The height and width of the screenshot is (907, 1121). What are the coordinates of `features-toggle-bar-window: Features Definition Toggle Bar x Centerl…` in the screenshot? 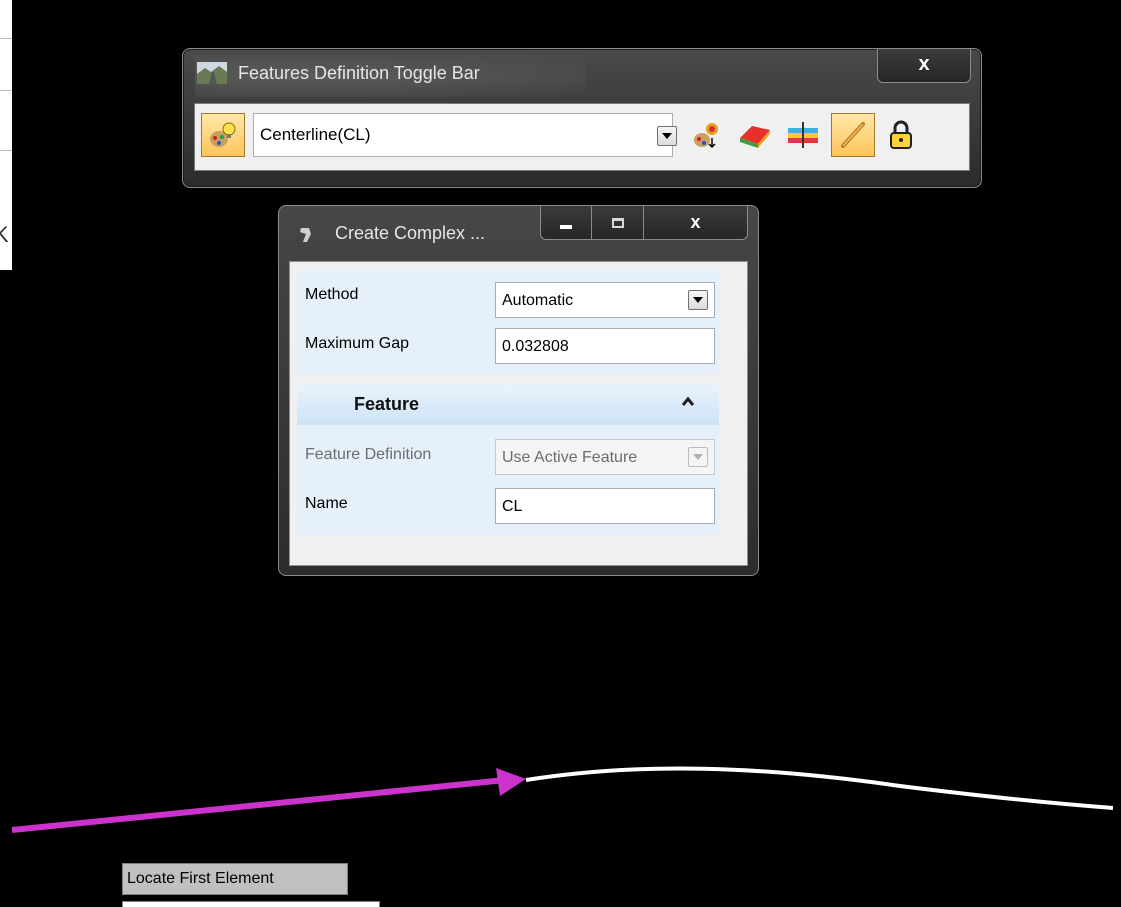 It's located at (582, 118).